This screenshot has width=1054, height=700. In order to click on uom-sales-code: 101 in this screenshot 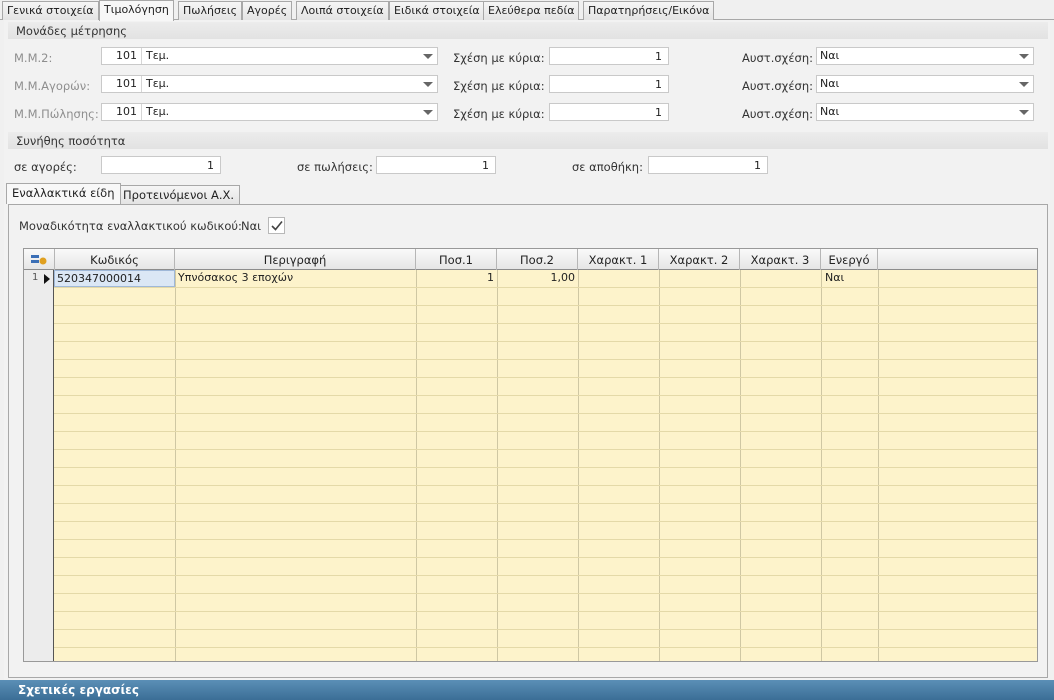, I will do `click(122, 112)`.